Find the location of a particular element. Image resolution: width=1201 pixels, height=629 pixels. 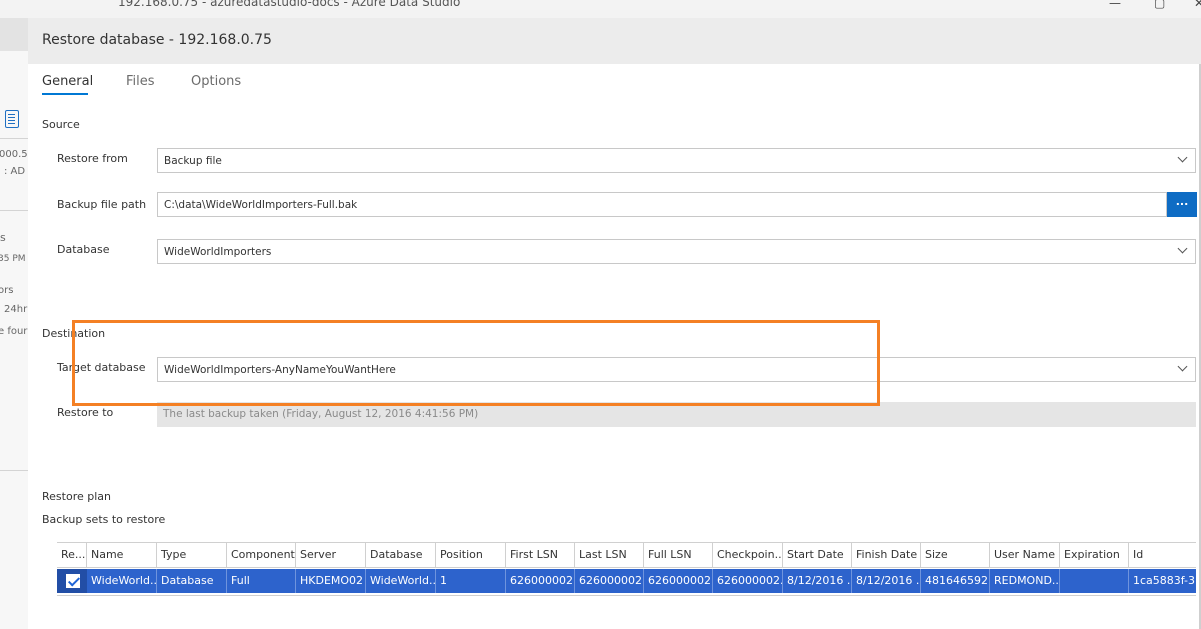

bg-text-5: ors is located at coordinates (7, 290).